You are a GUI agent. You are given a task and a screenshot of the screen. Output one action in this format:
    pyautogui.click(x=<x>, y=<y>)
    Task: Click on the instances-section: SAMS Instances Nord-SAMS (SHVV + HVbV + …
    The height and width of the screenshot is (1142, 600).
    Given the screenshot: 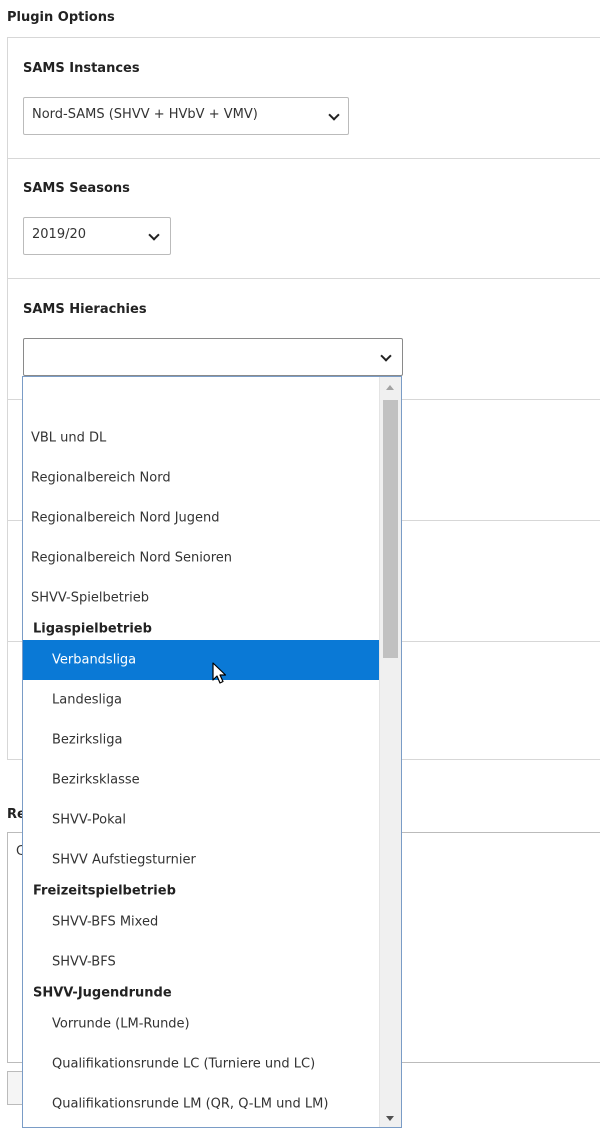 What is the action you would take?
    pyautogui.click(x=304, y=98)
    